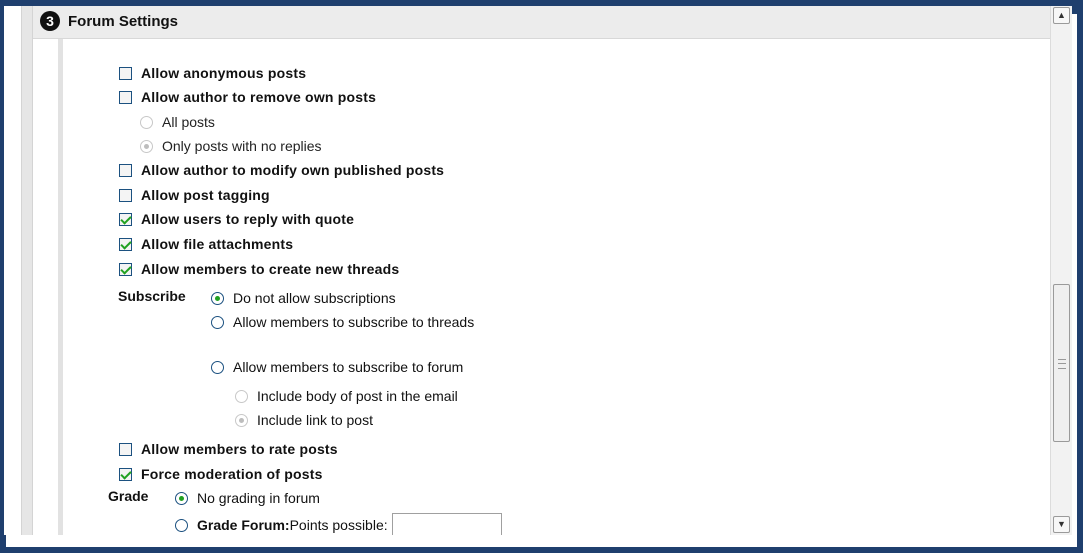  I want to click on option-anonymous: Allow anonymous posts, so click(212, 73).